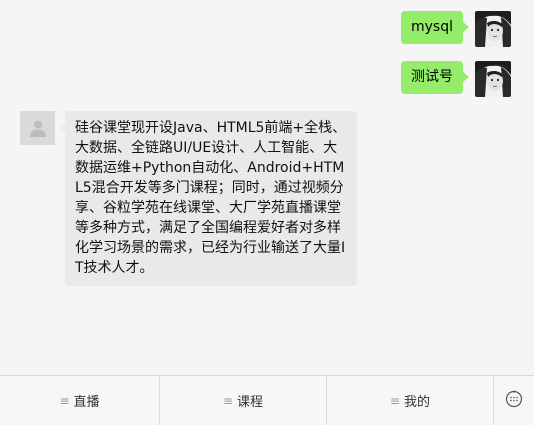 This screenshot has width=534, height=425. I want to click on tab-courses: ≡ 课程, so click(243, 400).